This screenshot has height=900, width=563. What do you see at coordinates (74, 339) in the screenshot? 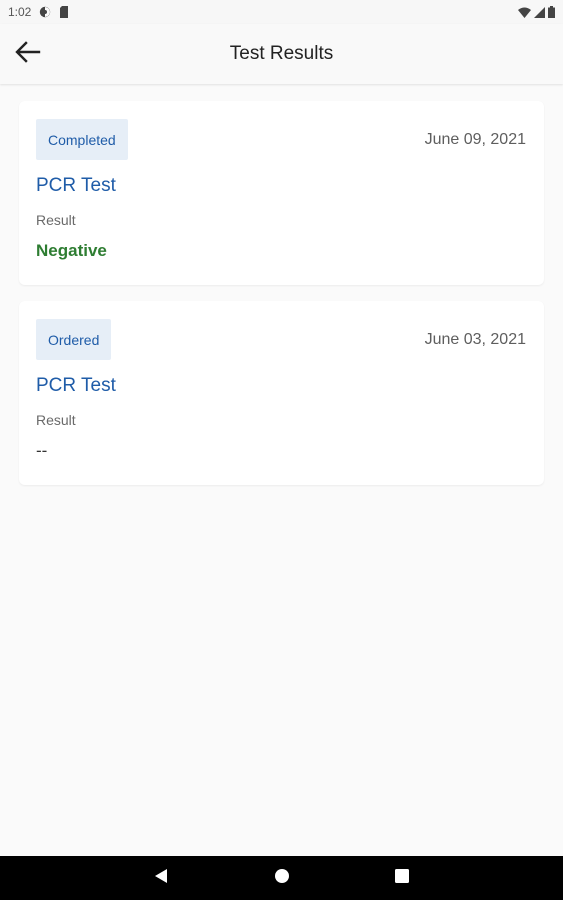
I see `status-badge: Ordered` at bounding box center [74, 339].